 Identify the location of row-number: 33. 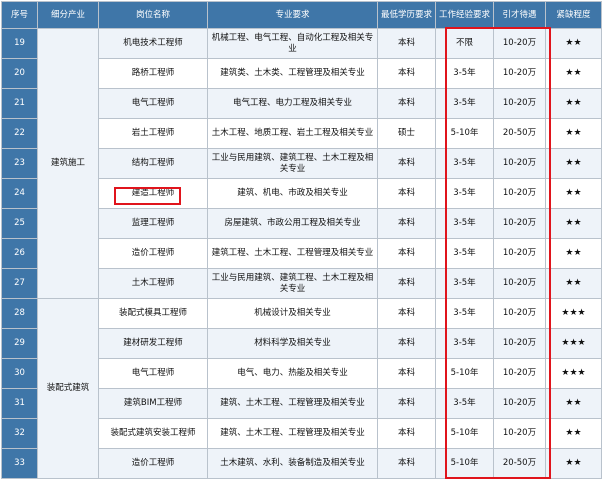
(19, 463).